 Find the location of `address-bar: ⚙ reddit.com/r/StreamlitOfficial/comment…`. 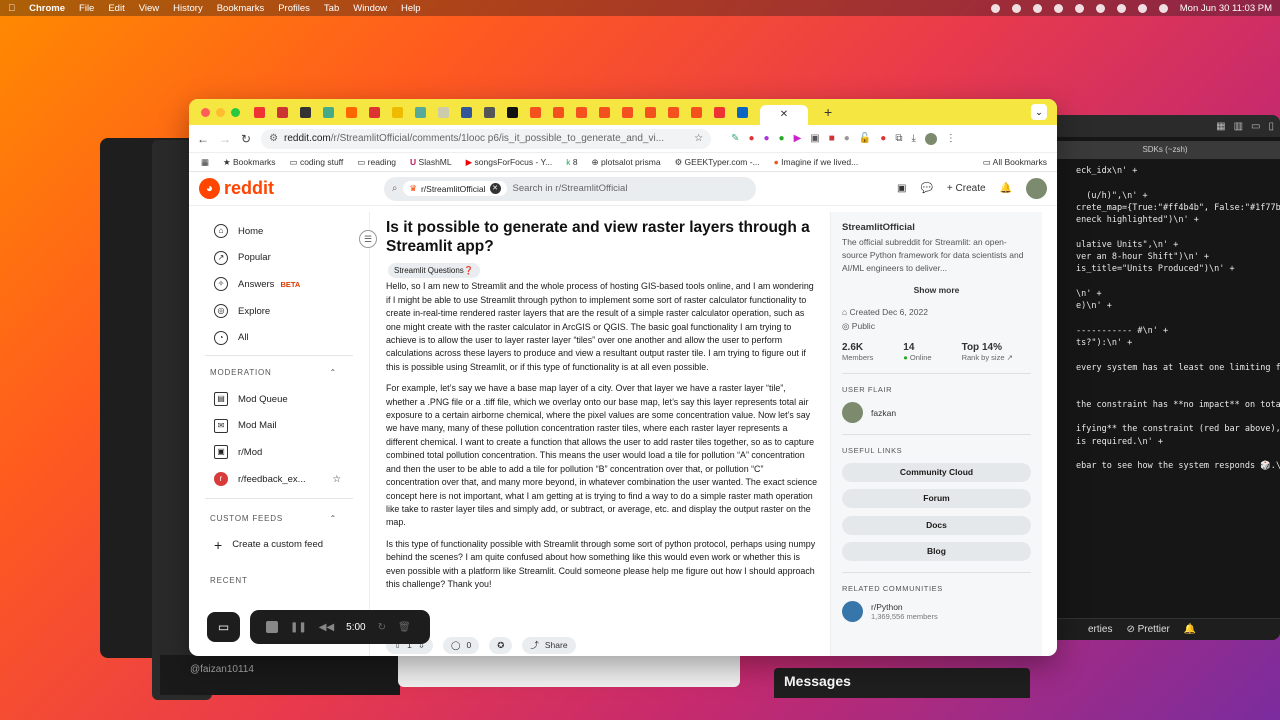

address-bar: ⚙ reddit.com/r/StreamlitOfficial/comment… is located at coordinates (486, 138).